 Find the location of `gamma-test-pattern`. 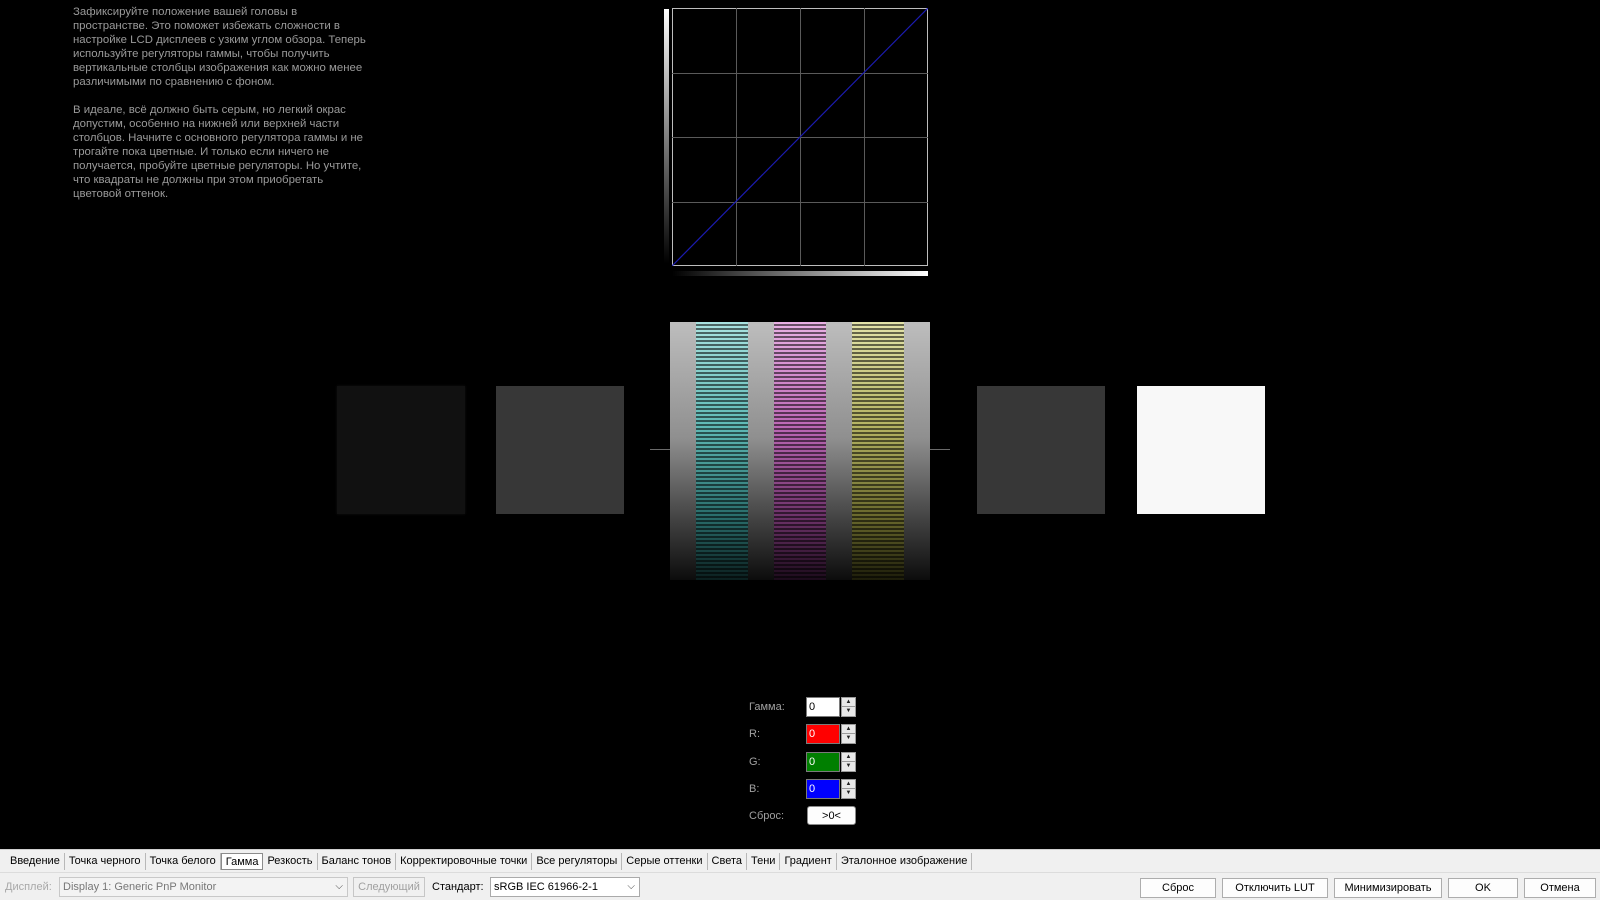

gamma-test-pattern is located at coordinates (800, 451).